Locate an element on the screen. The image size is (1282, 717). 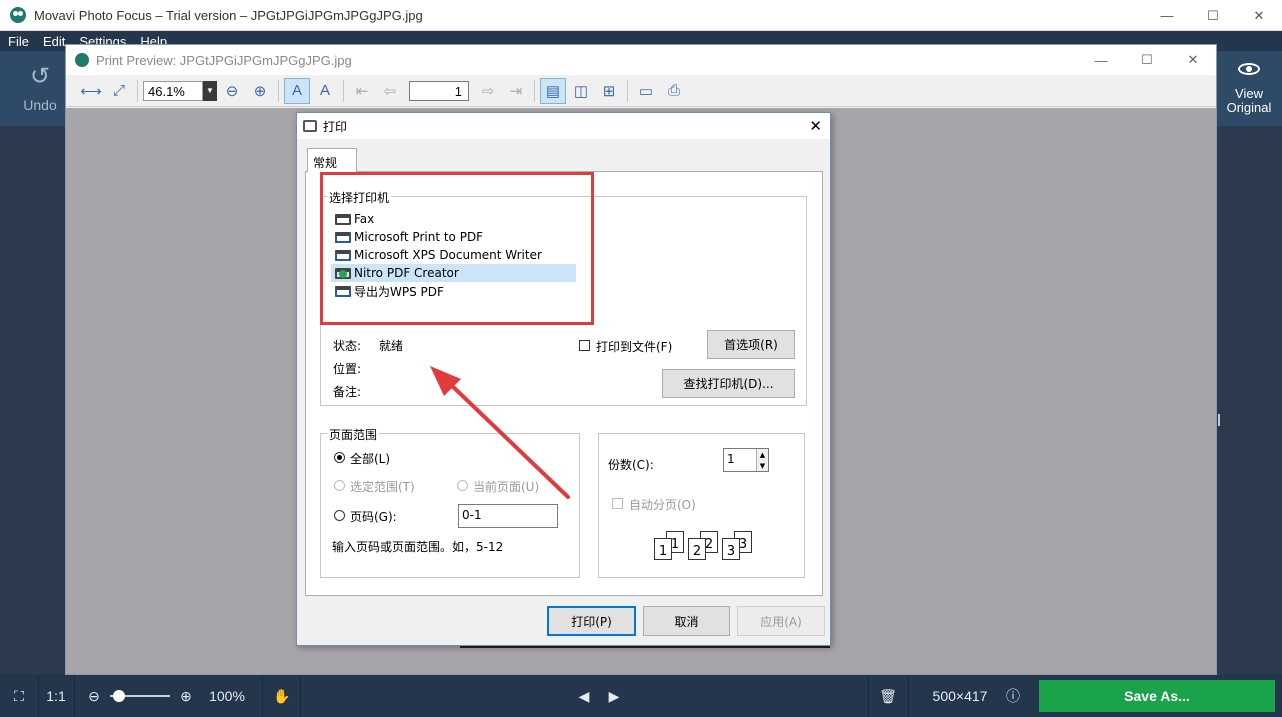
eye-icon is located at coordinates (1249, 68).